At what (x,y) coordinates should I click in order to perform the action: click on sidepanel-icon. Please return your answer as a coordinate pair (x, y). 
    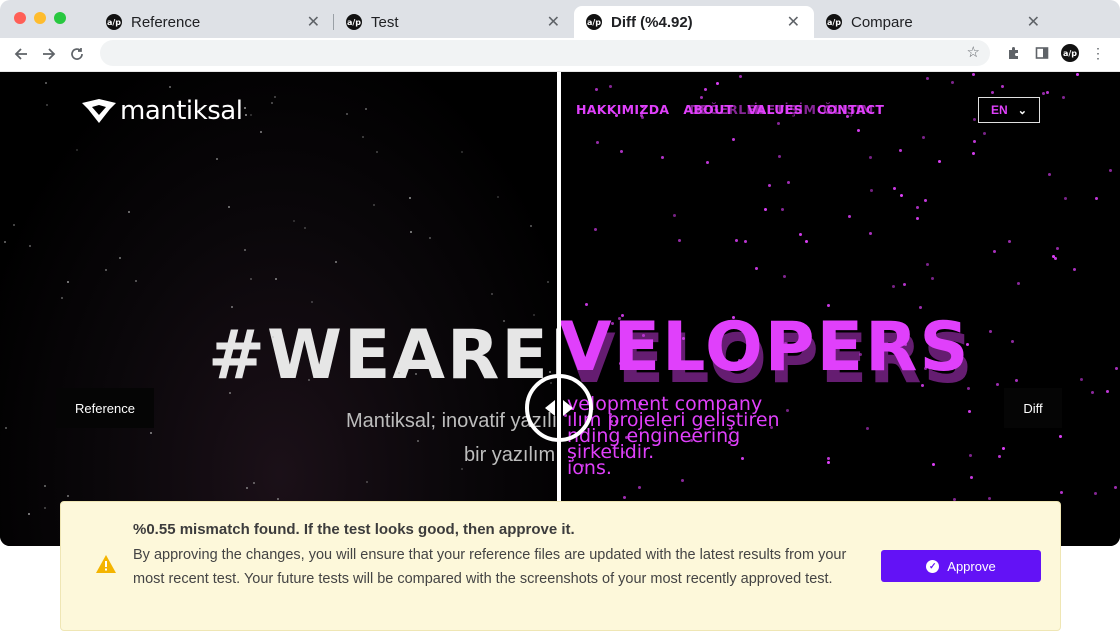
    Looking at the image, I should click on (1042, 53).